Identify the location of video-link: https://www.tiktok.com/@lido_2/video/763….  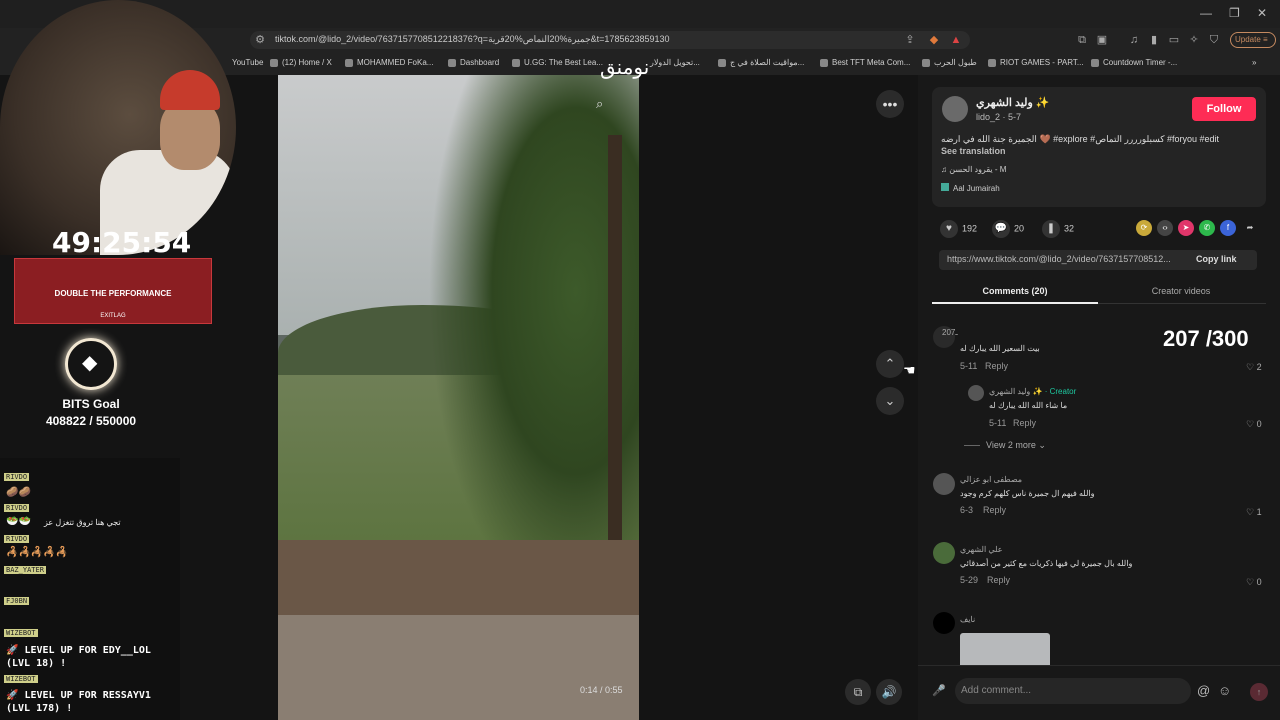
(1059, 259).